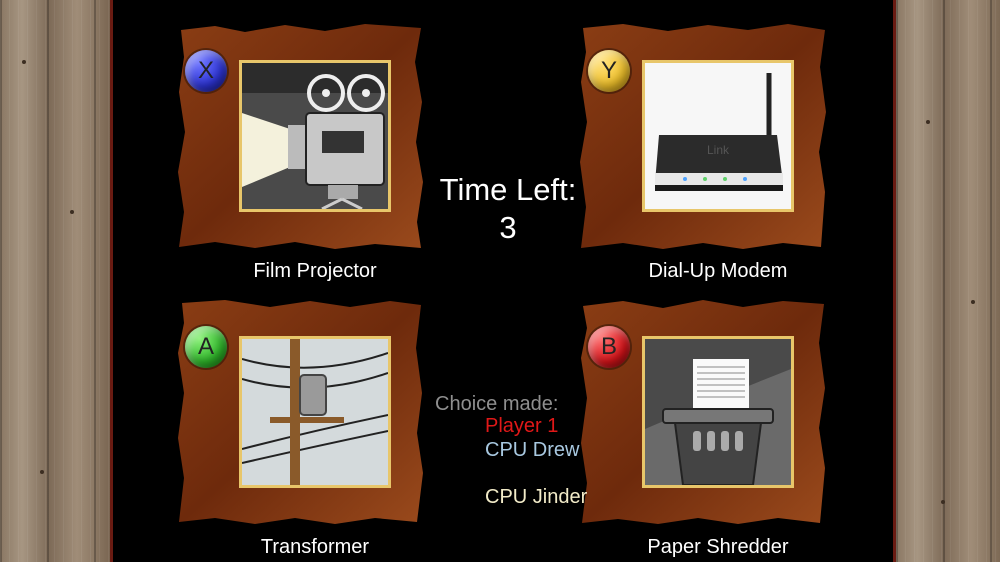  I want to click on a-button-icon: A, so click(206, 347).